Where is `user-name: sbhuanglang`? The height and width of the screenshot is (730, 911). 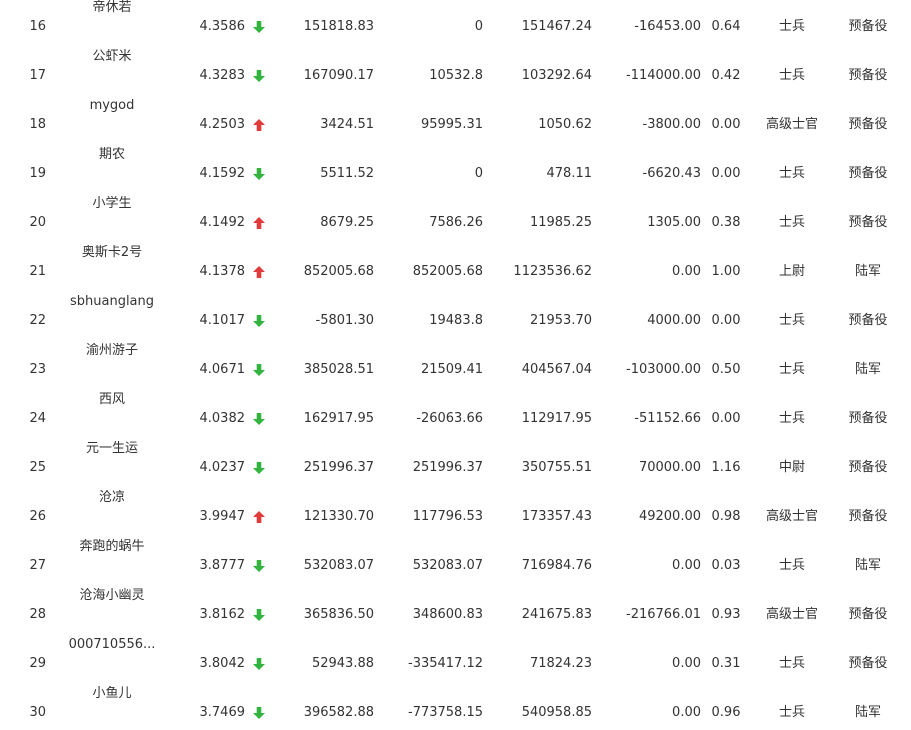
user-name: sbhuanglang is located at coordinates (112, 302).